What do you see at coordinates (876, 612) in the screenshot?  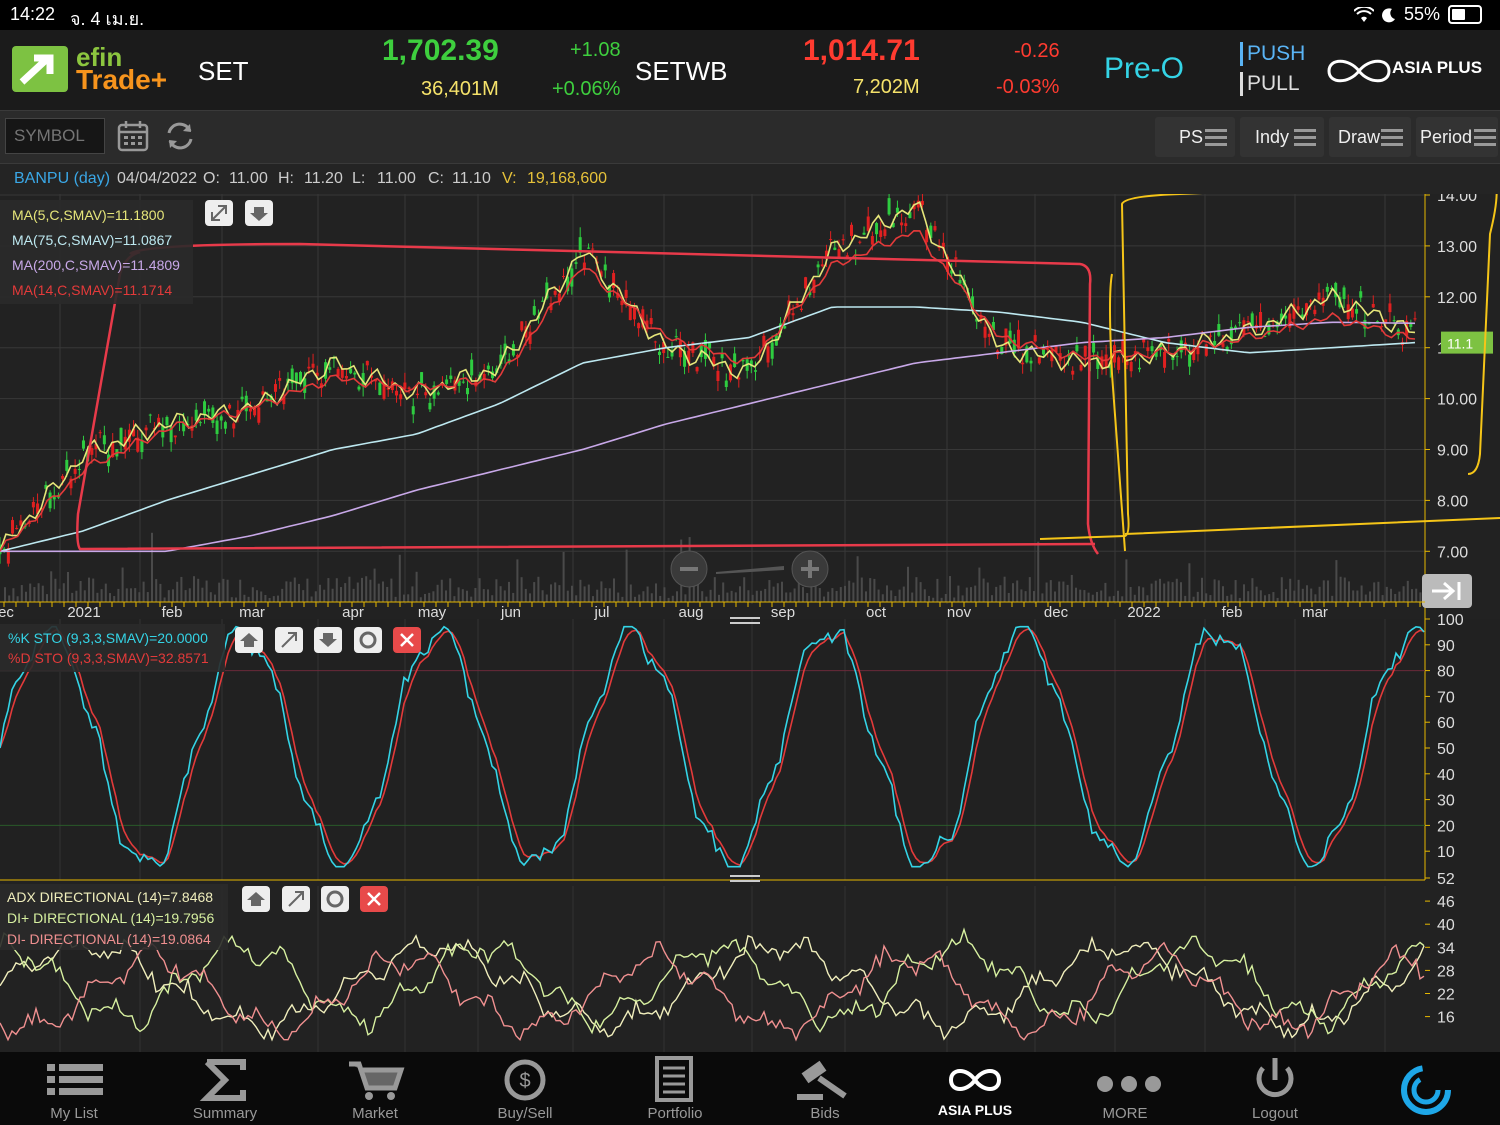 I see `month-label: oct` at bounding box center [876, 612].